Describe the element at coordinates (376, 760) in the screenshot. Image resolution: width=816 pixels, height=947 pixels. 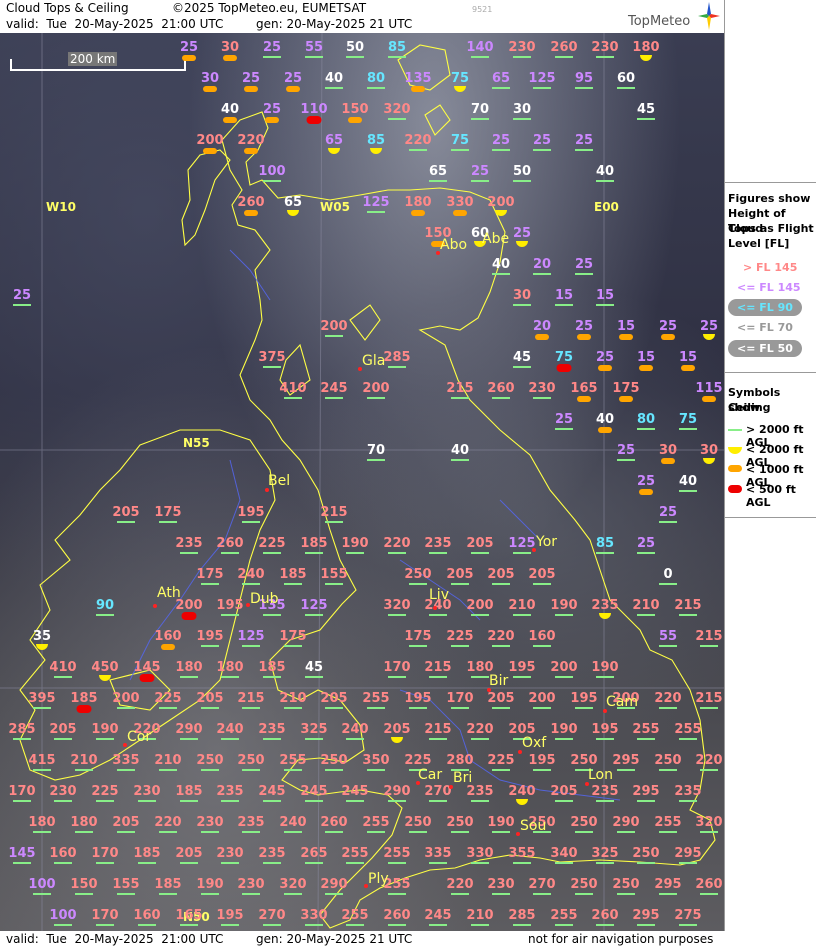
I see `cloud-top-value: 350` at that location.